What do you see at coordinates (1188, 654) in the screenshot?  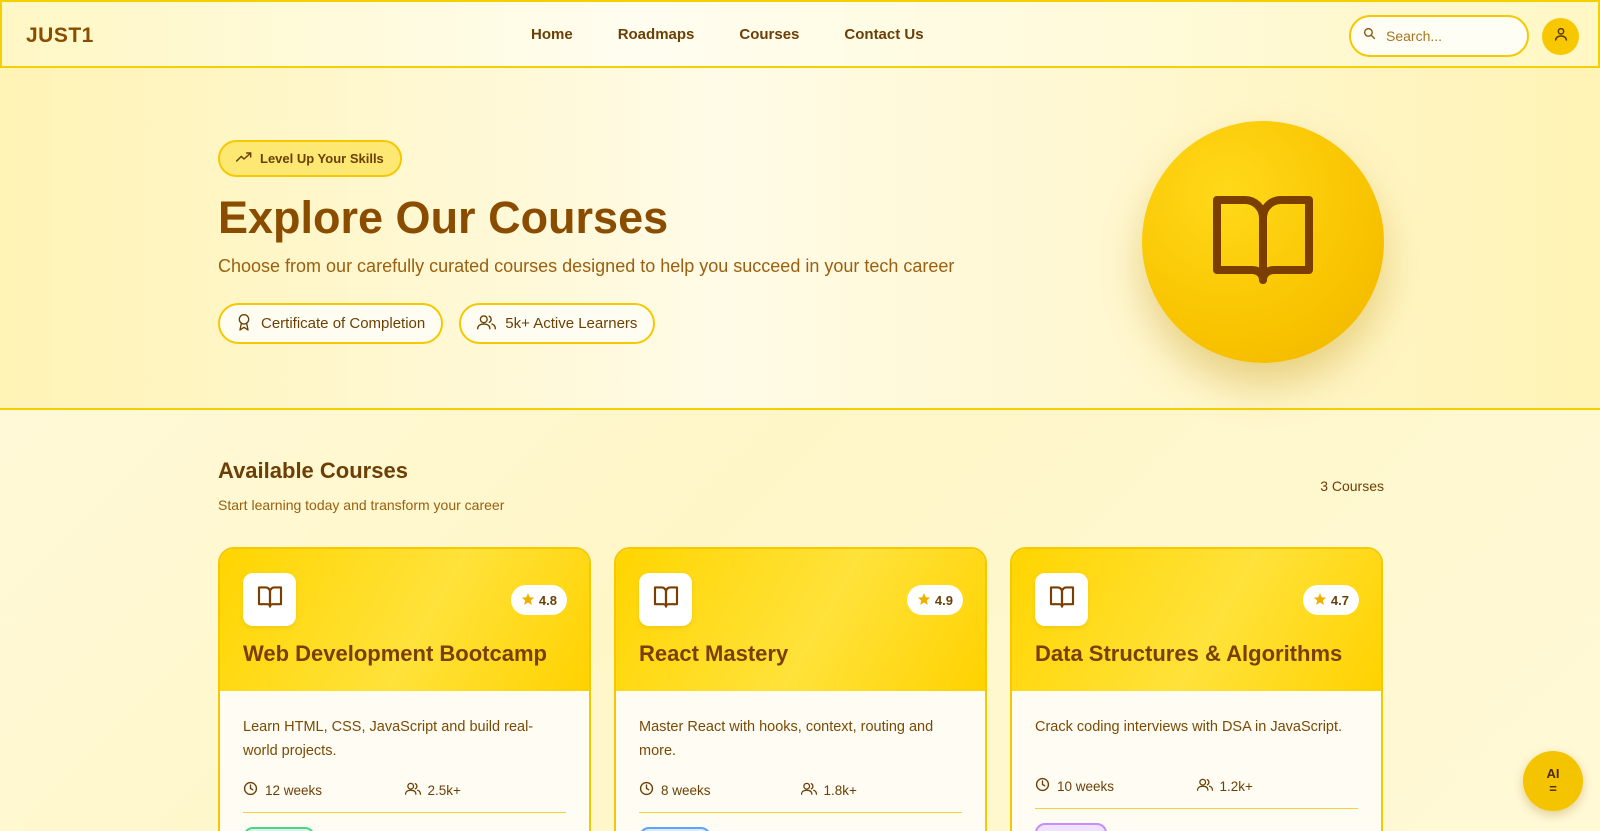 I see `course-title: Data Structures & Algorithms` at bounding box center [1188, 654].